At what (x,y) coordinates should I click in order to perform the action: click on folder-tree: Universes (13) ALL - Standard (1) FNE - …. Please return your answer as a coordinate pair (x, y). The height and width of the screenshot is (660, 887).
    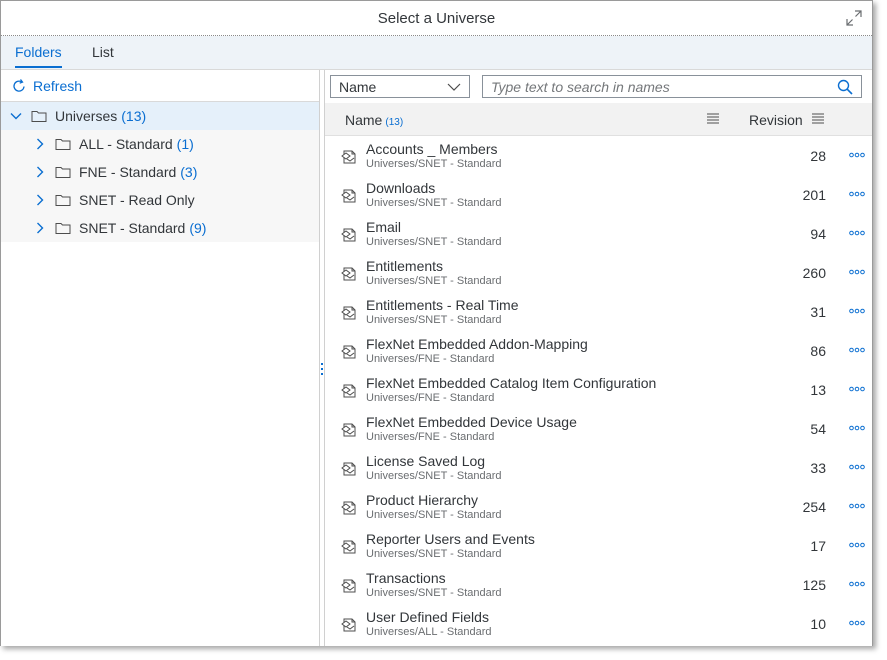
    Looking at the image, I should click on (160, 172).